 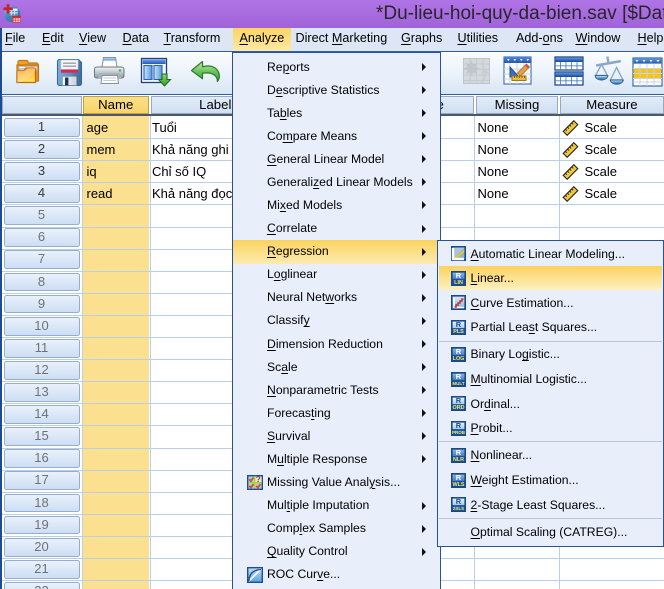 What do you see at coordinates (457, 508) in the screenshot?
I see `svg-text: 2SLS` at bounding box center [457, 508].